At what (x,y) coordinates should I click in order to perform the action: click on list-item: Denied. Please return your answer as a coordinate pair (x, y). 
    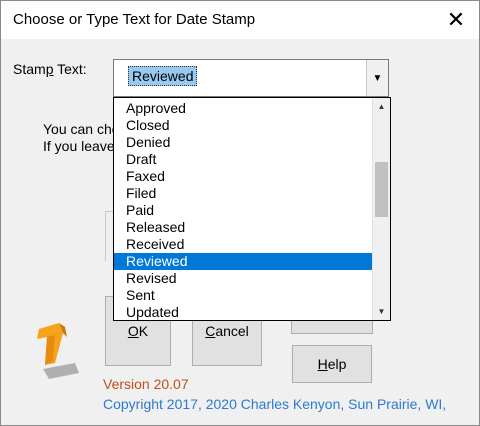
    Looking at the image, I should click on (243, 142).